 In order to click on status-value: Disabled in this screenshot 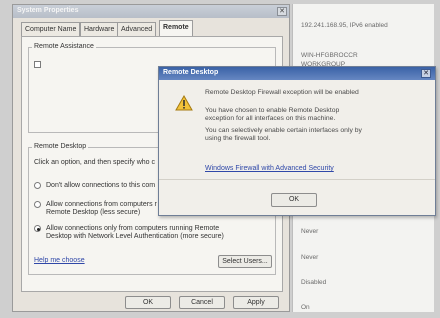, I will do `click(314, 282)`.